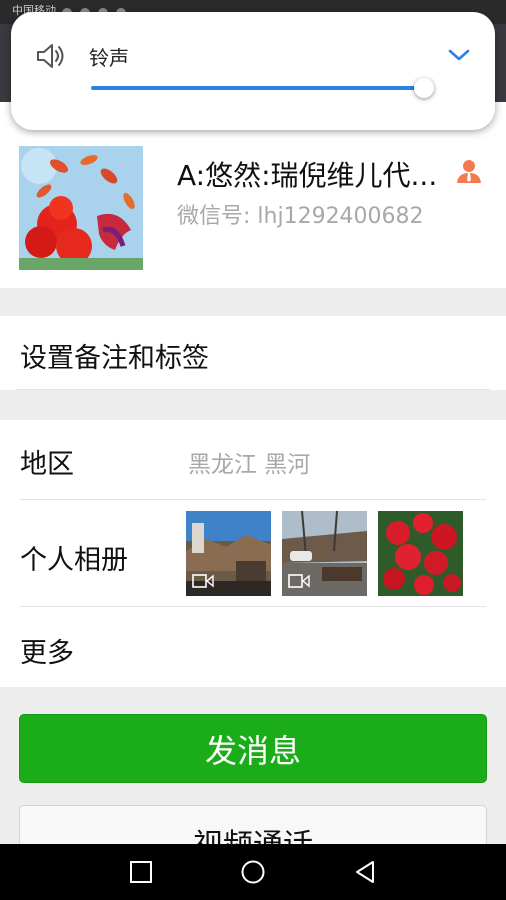  What do you see at coordinates (47, 653) in the screenshot?
I see `more-label: 更多` at bounding box center [47, 653].